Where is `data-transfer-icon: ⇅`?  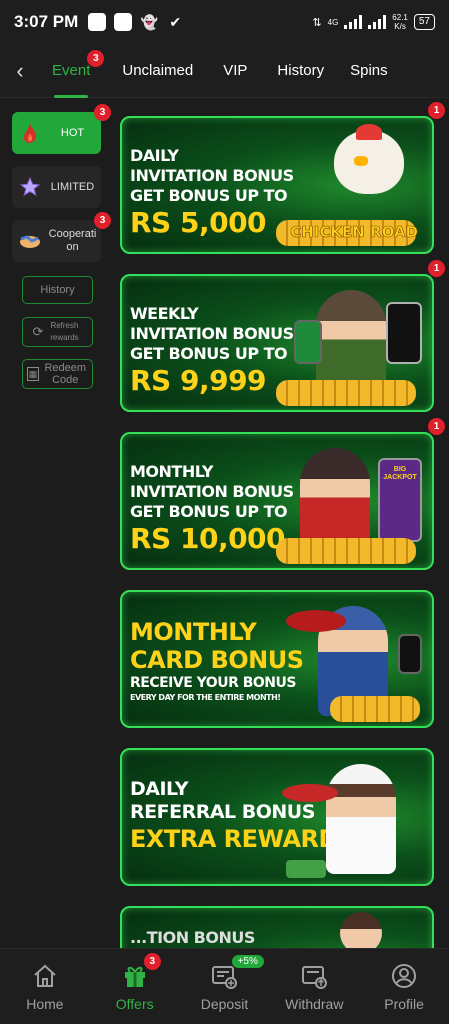
data-transfer-icon: ⇅ is located at coordinates (317, 22).